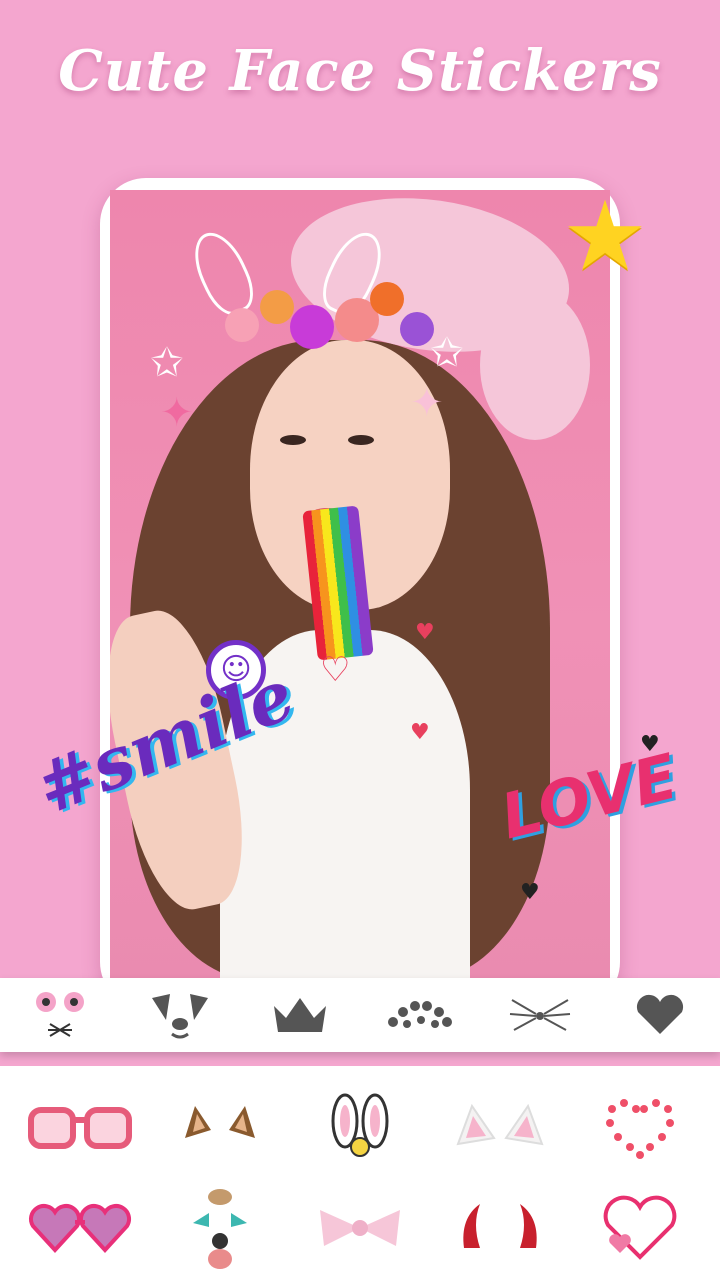 This screenshot has height=1280, width=720. What do you see at coordinates (360, 1128) in the screenshot?
I see `bunny-ears-headband-icon` at bounding box center [360, 1128].